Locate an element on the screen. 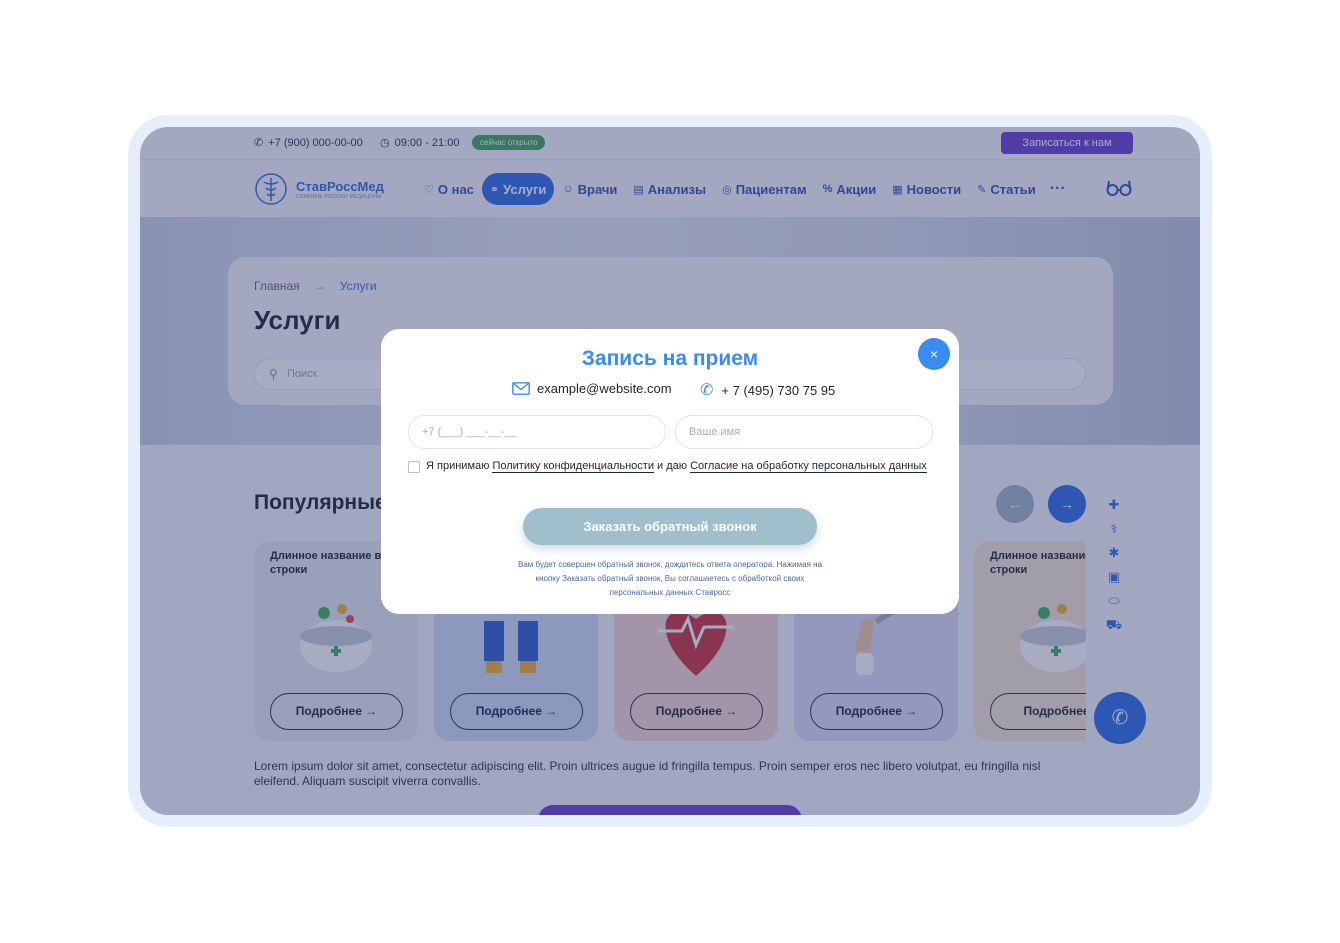  envelope-icon is located at coordinates (521, 388).